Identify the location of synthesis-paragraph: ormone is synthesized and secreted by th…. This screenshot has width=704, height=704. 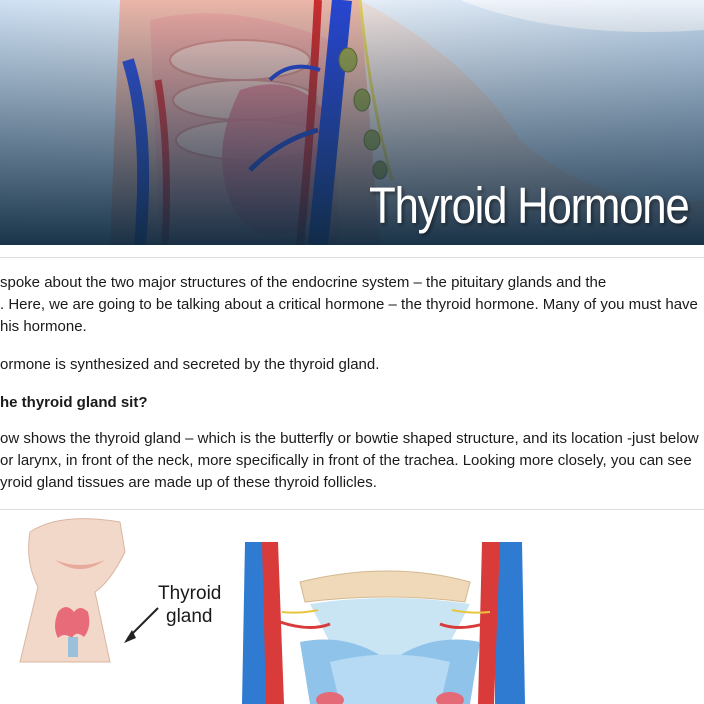
(350, 365).